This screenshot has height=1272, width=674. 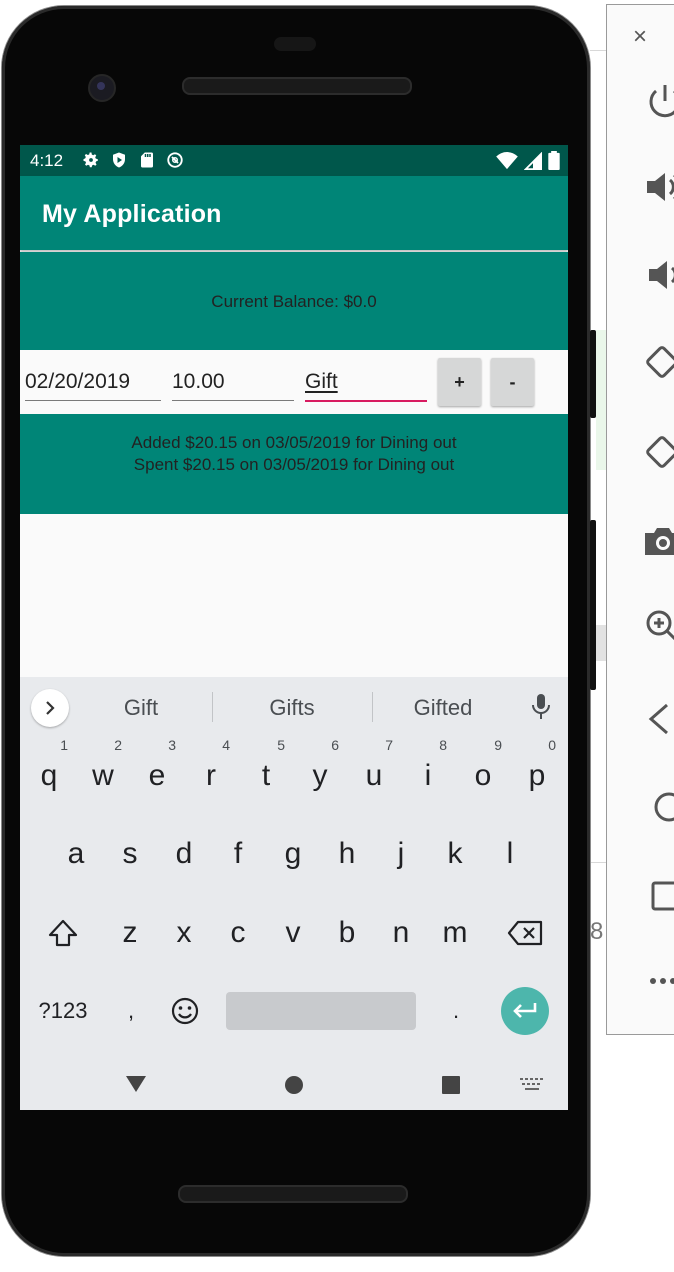 I want to click on key-o: o9, so click(x=483, y=772).